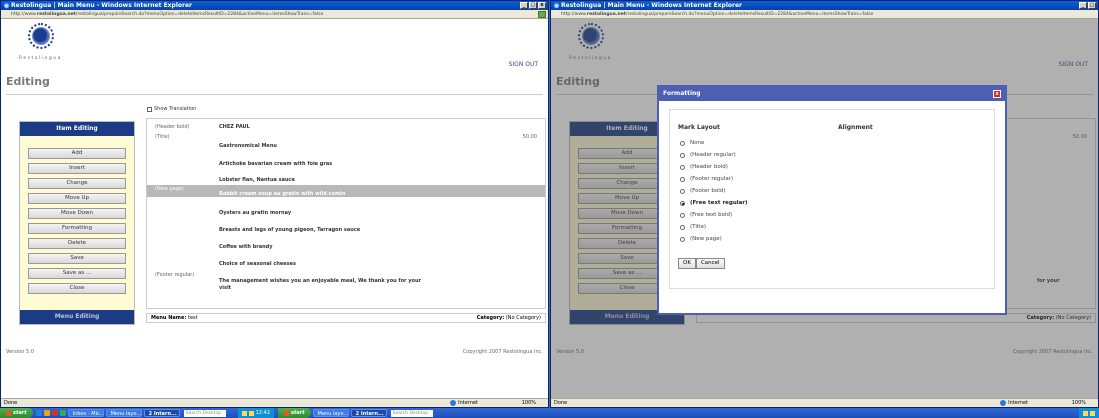  I want to click on security-zone: Internet, so click(1014, 403).